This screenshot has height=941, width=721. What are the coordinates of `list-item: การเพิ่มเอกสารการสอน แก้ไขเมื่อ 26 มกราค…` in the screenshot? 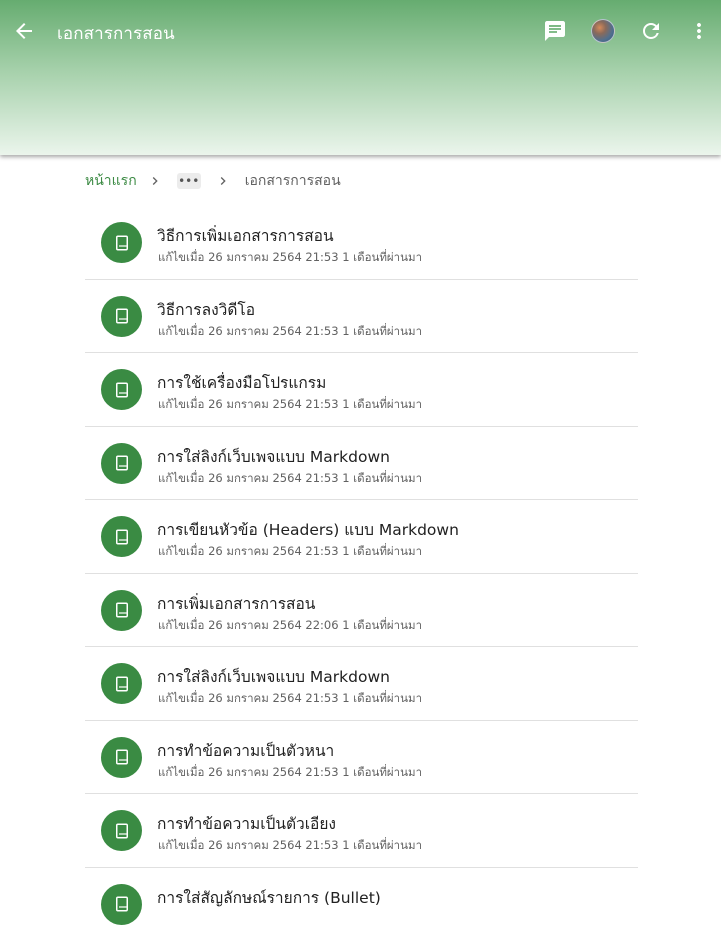 It's located at (361, 611).